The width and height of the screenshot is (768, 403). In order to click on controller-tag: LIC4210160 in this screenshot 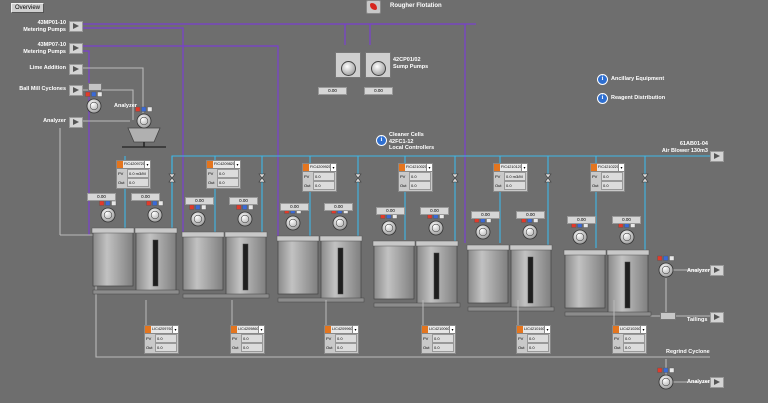, I will do `click(534, 329)`.